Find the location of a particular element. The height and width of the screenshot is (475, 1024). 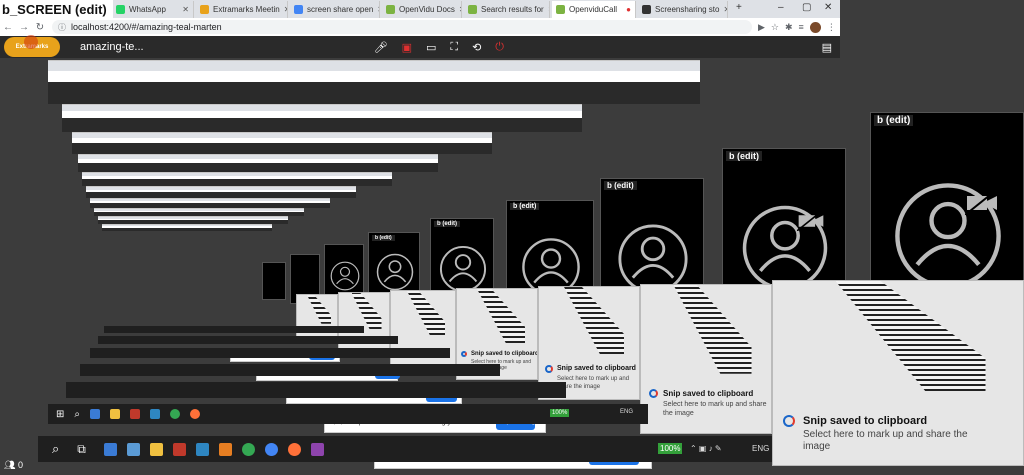

snip-preview is located at coordinates (319, 309).